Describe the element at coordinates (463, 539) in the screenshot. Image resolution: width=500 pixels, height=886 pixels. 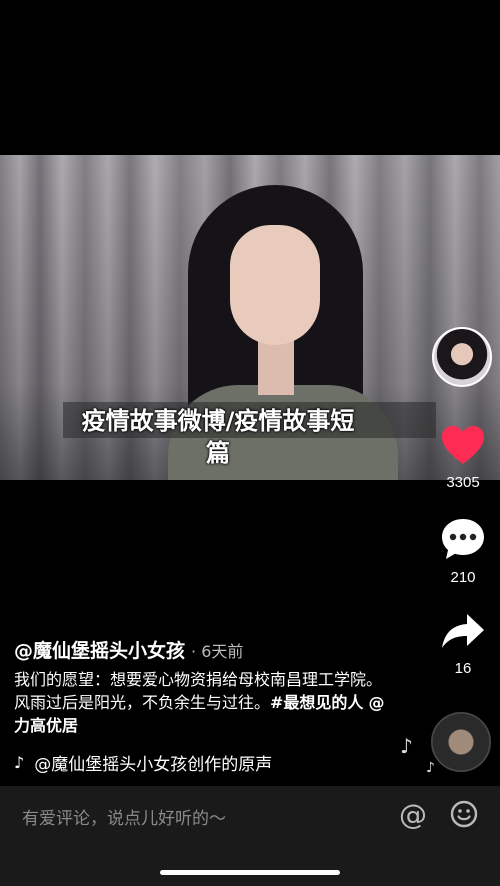
I see `comment-icon` at that location.